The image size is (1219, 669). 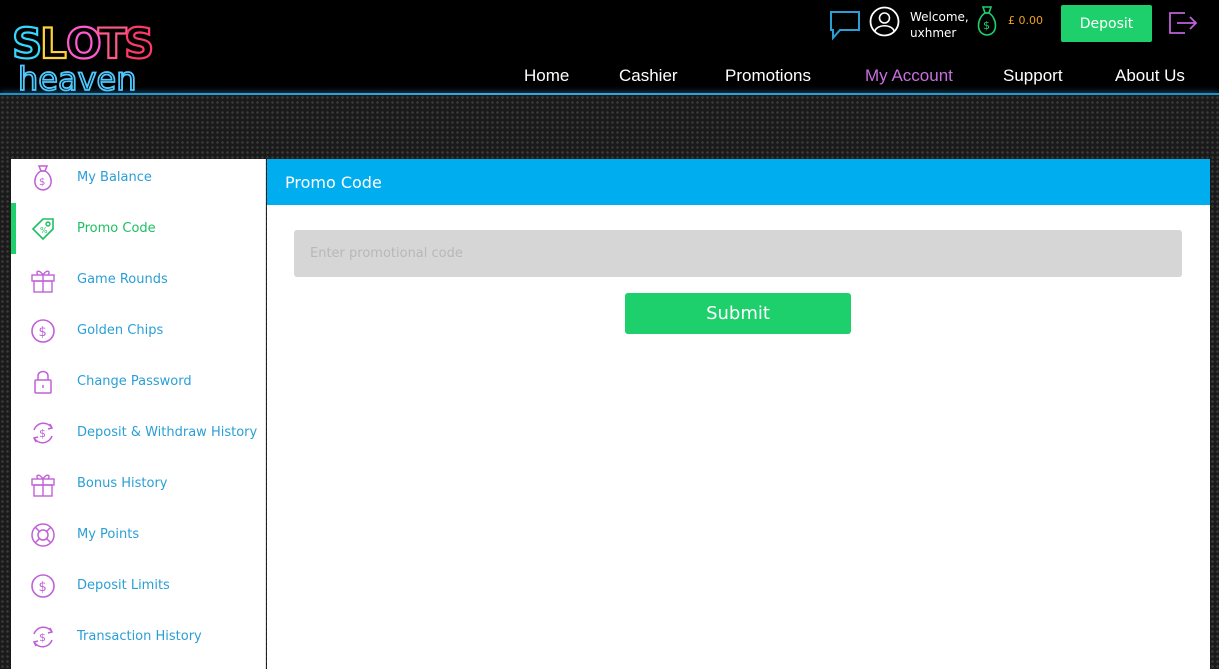 What do you see at coordinates (609, 49) in the screenshot?
I see `site-header: S L O T S heaven Welcome, uxhmer $ £ 0.0` at bounding box center [609, 49].